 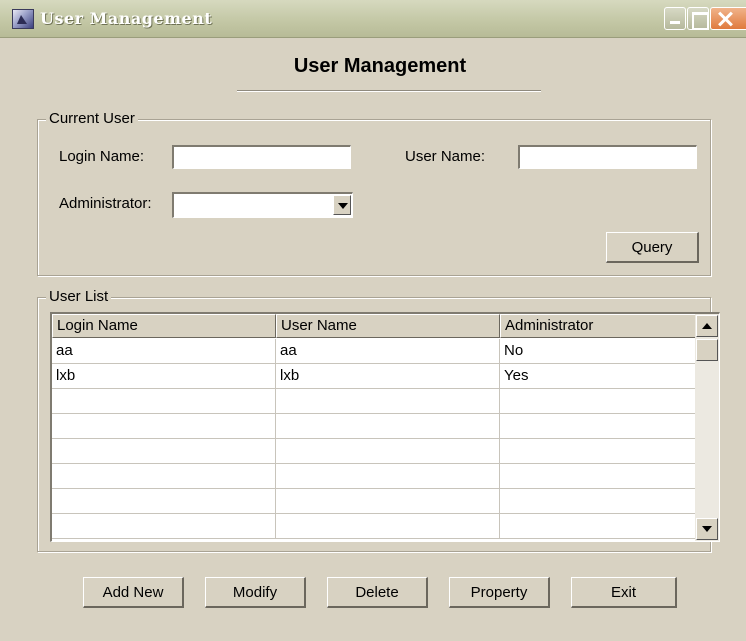 What do you see at coordinates (105, 203) in the screenshot?
I see `administrator-label: Administrator:` at bounding box center [105, 203].